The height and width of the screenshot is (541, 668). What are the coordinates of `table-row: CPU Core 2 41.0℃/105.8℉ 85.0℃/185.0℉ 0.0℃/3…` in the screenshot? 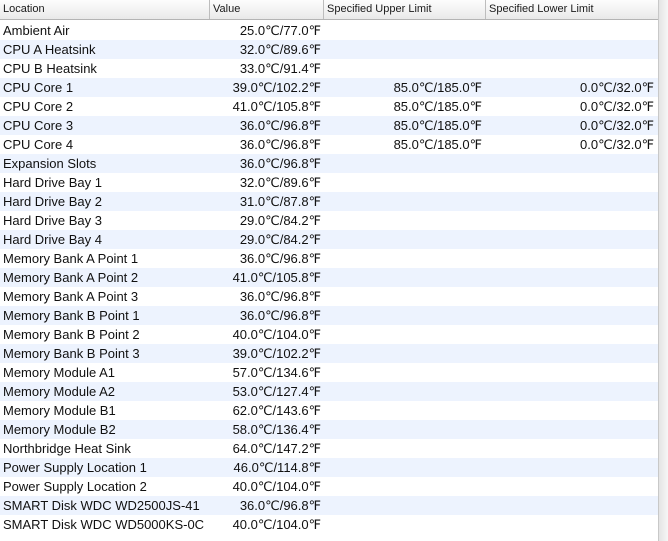 It's located at (329, 106).